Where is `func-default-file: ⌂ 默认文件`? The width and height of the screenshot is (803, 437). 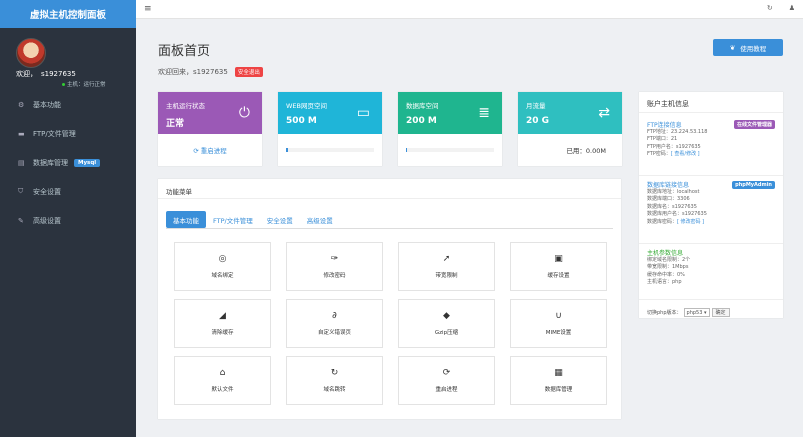 func-default-file: ⌂ 默认文件 is located at coordinates (222, 380).